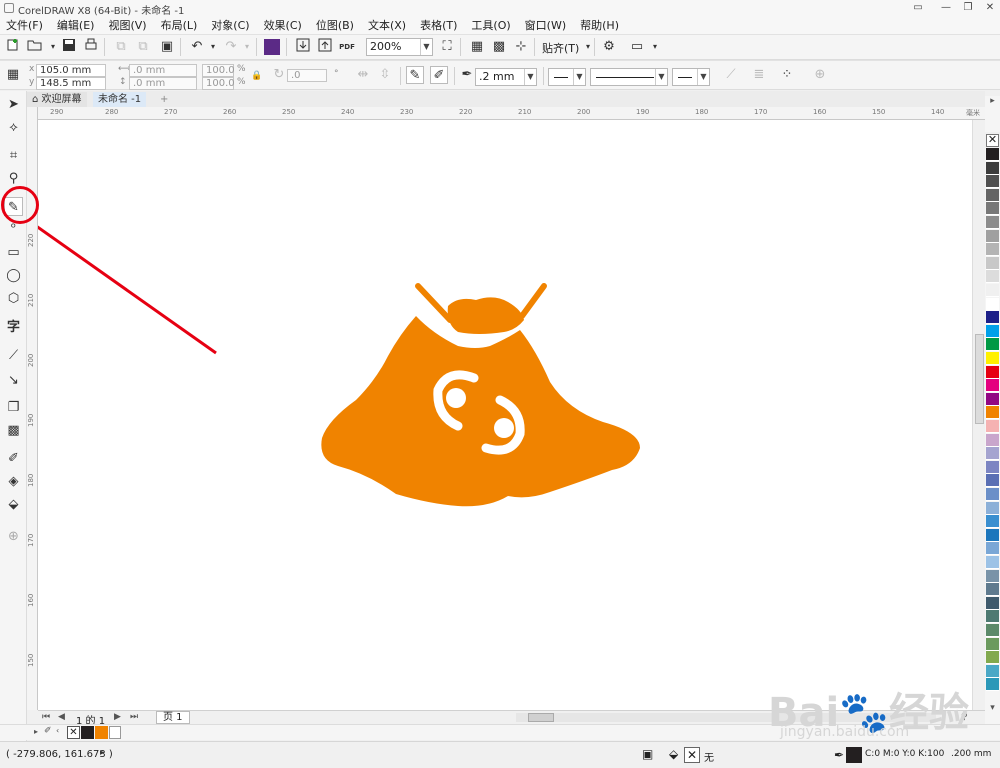  I want to click on height-field: .0 mm, so click(163, 83).